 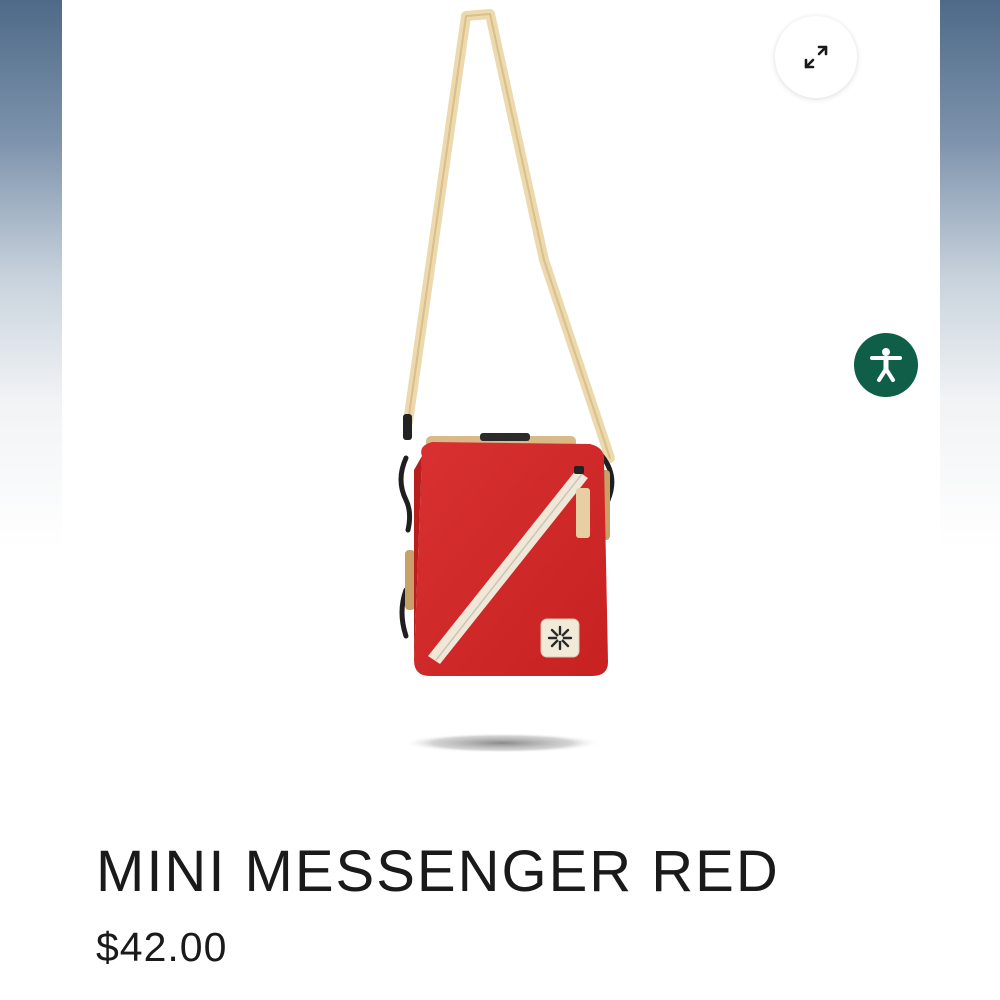 I want to click on shoulder-strap, so click(x=509, y=236).